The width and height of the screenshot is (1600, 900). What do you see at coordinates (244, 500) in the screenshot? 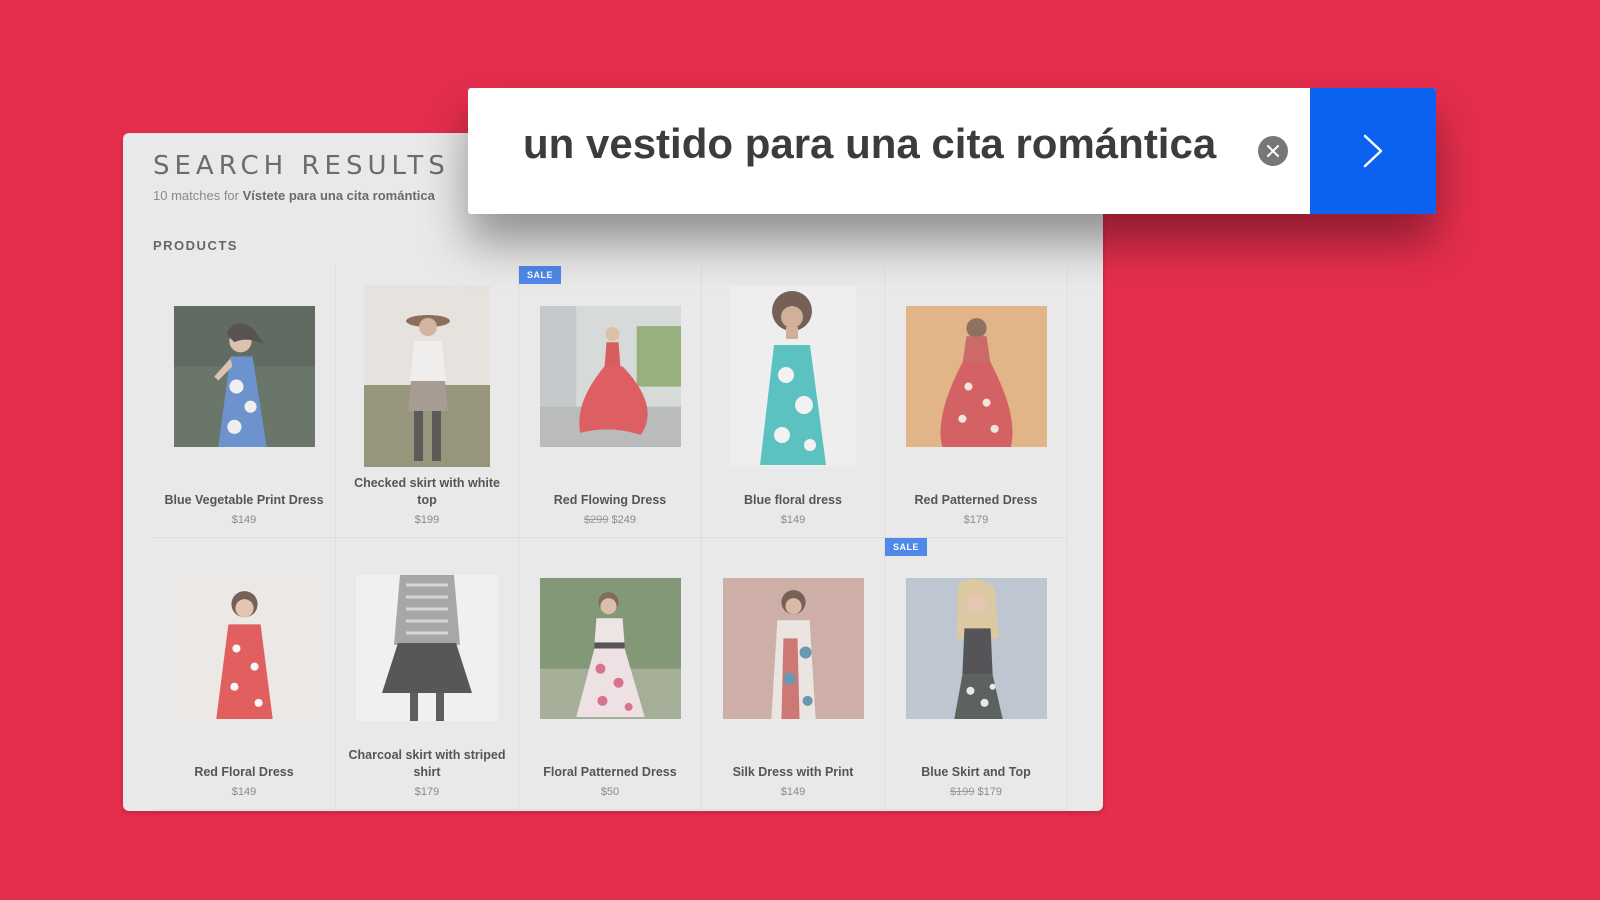
I see `product-name: Blue Vegetable Print Dress` at bounding box center [244, 500].